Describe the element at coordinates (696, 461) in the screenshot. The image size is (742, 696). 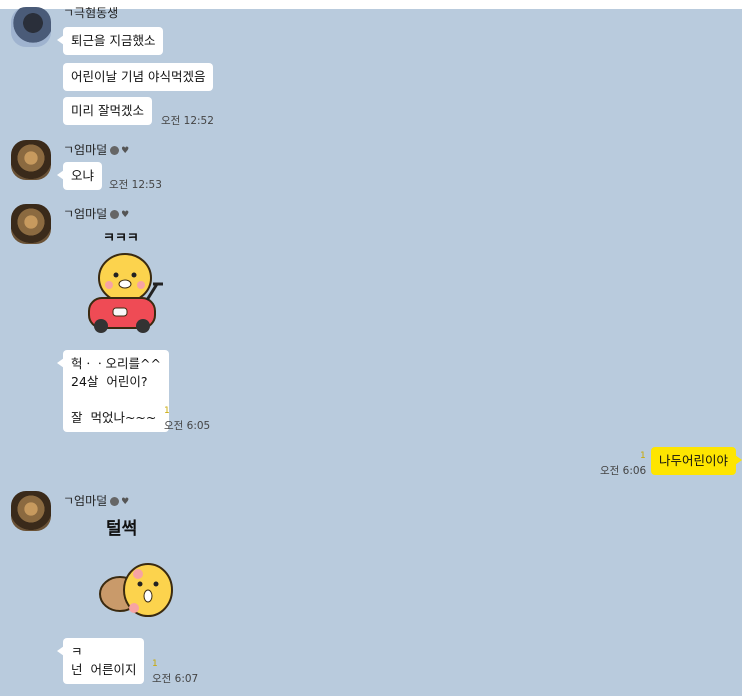
I see `my-message-bubble: 나두어린이야` at that location.